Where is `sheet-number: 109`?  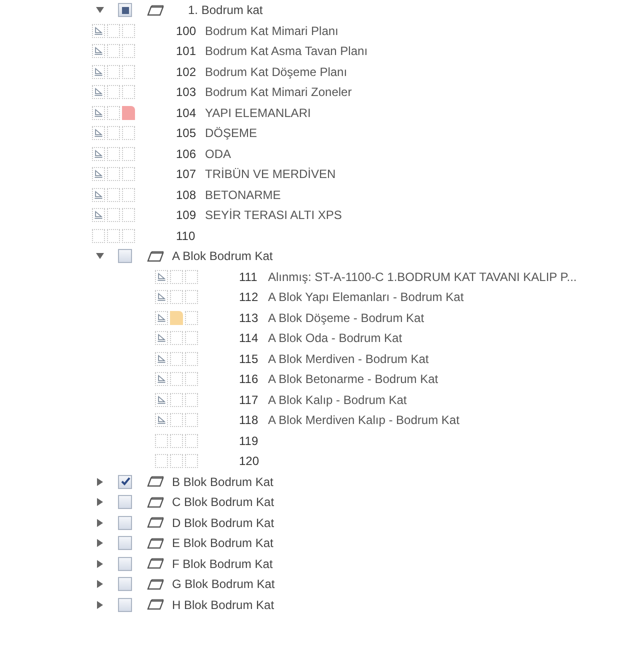 sheet-number: 109 is located at coordinates (187, 215).